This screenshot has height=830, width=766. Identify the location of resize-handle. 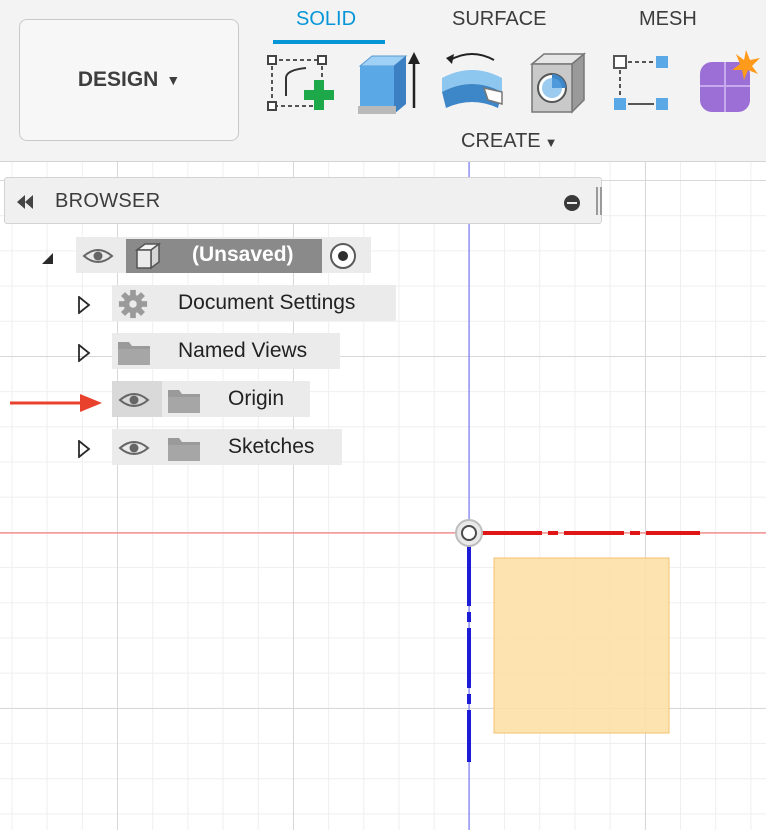
(599, 201).